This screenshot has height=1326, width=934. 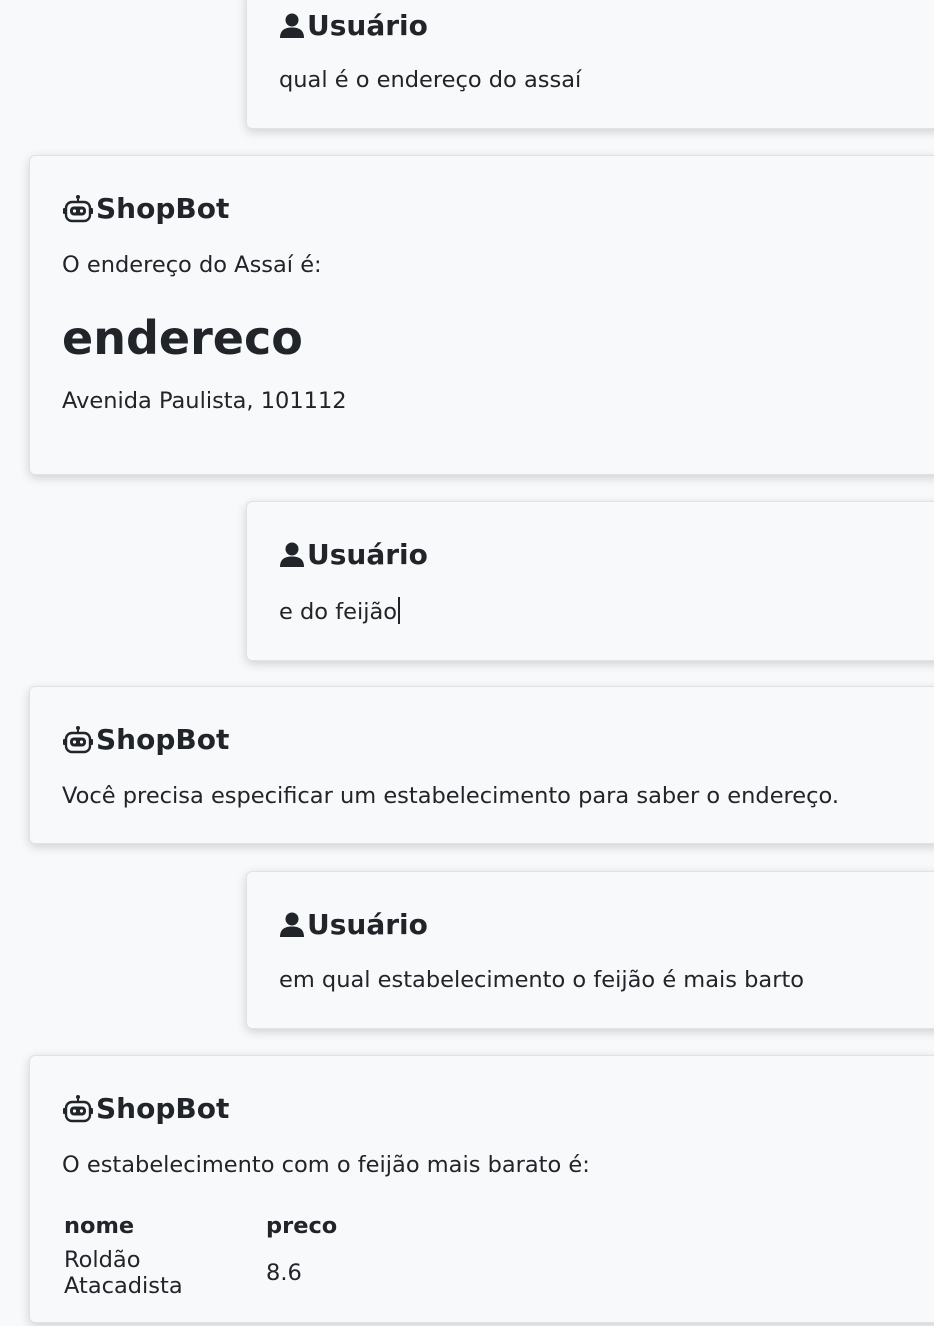 I want to click on result-heading: endereco, so click(x=182, y=338).